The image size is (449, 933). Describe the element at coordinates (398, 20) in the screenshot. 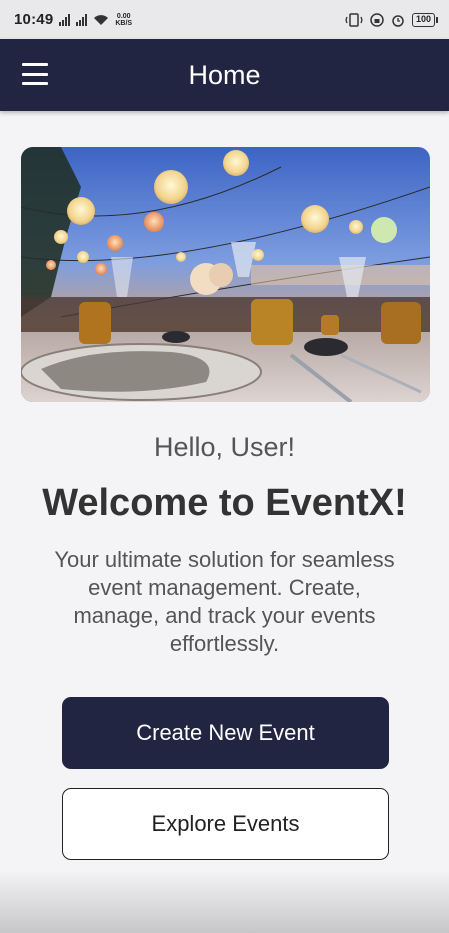

I see `alarm-icon` at that location.